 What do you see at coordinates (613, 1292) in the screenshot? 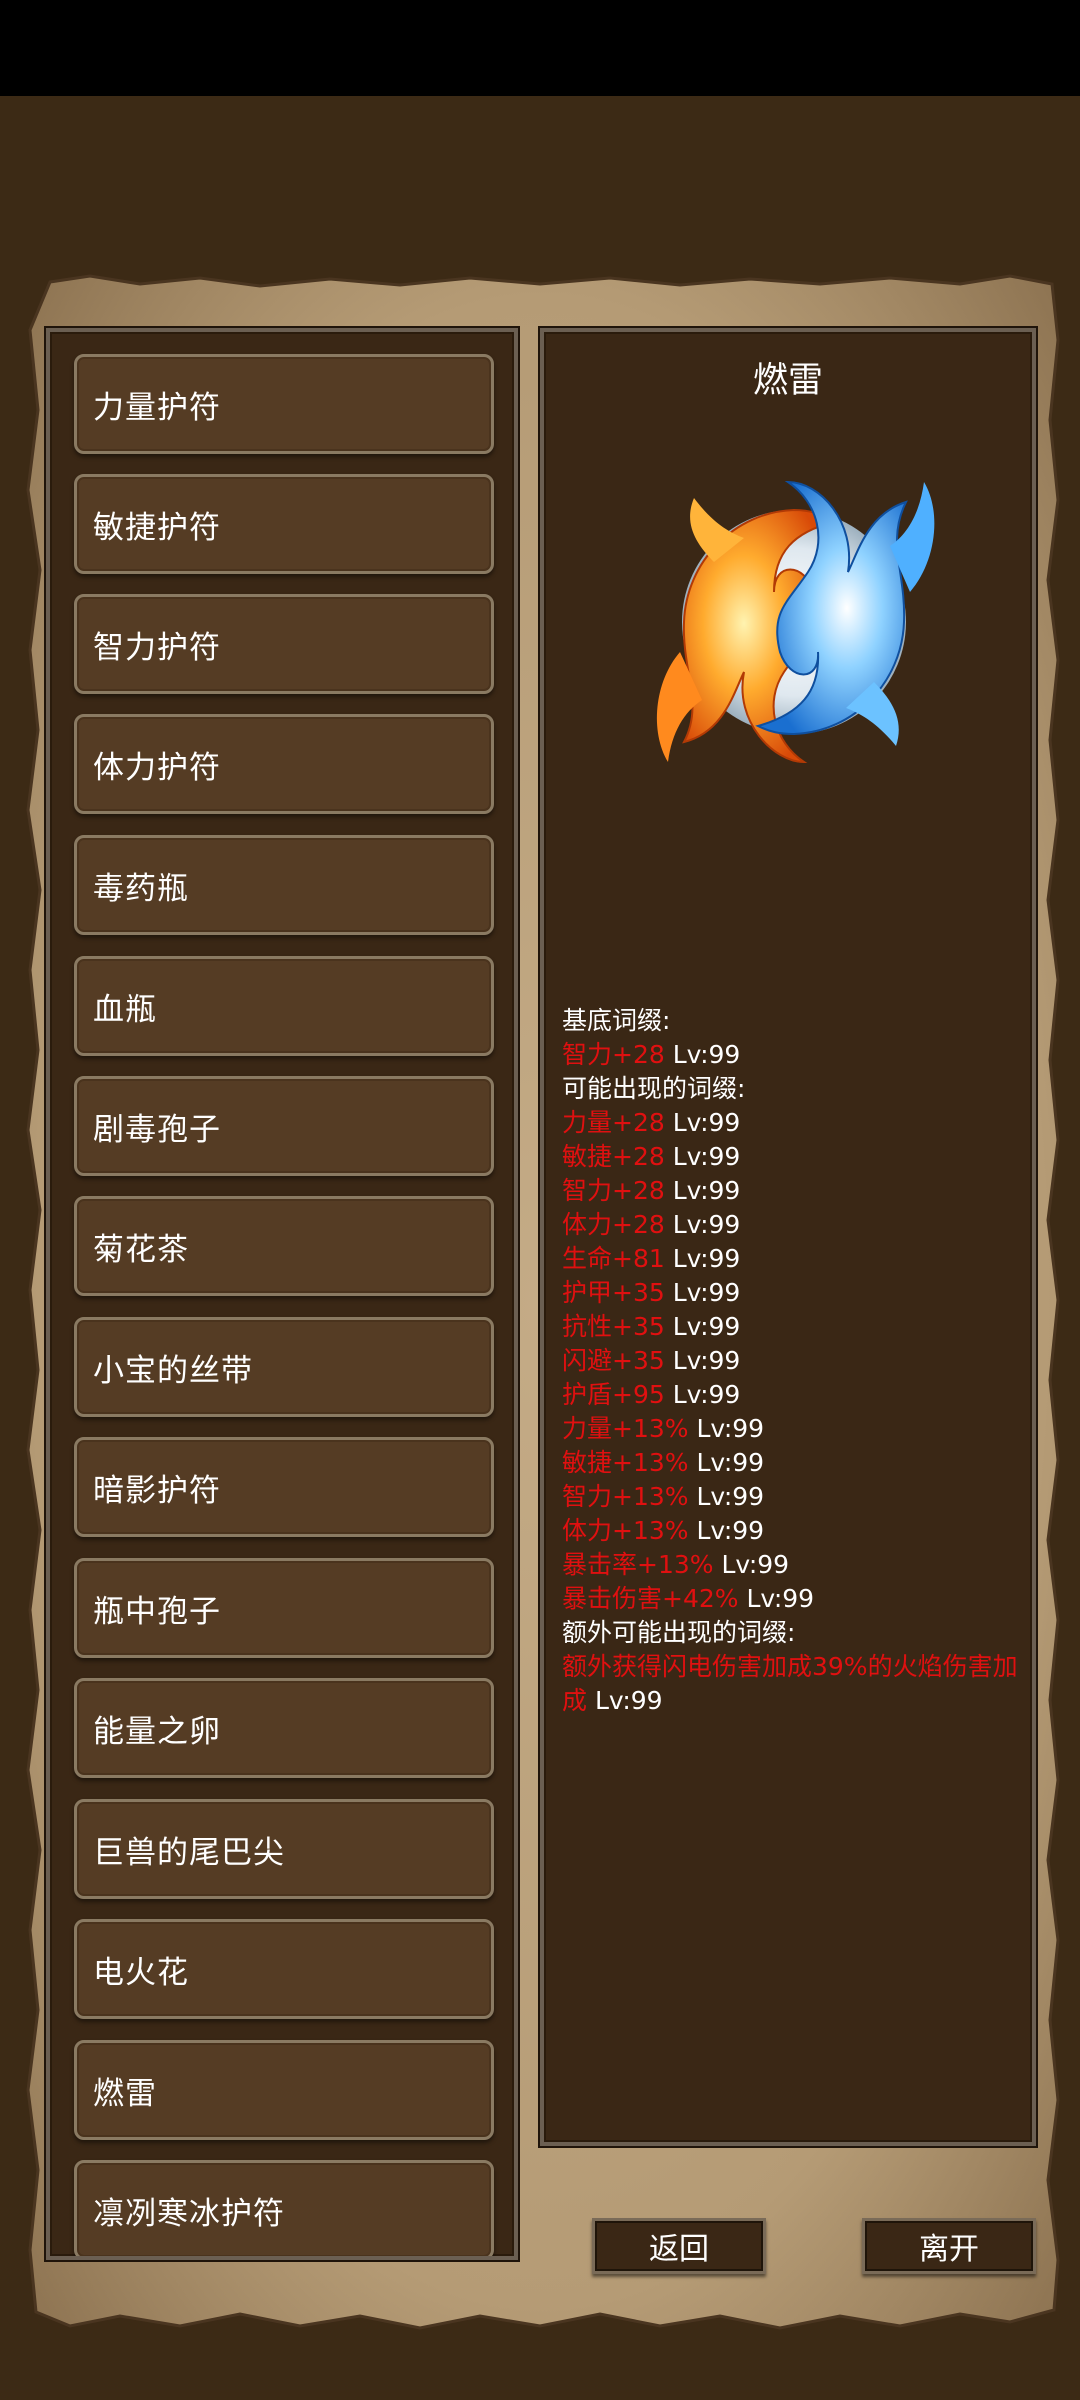
I see `affix-stat: 护甲+35` at bounding box center [613, 1292].